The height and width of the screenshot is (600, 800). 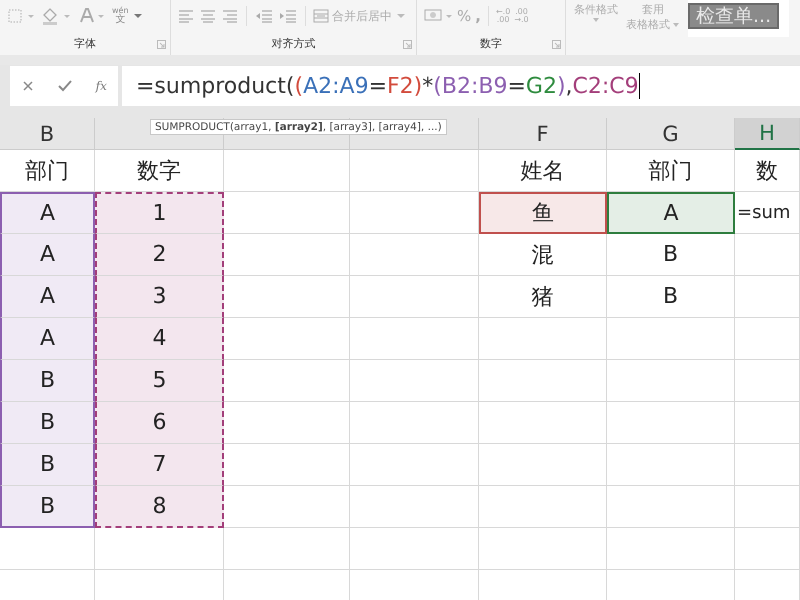 I want to click on merge-cells-icon, so click(x=321, y=16).